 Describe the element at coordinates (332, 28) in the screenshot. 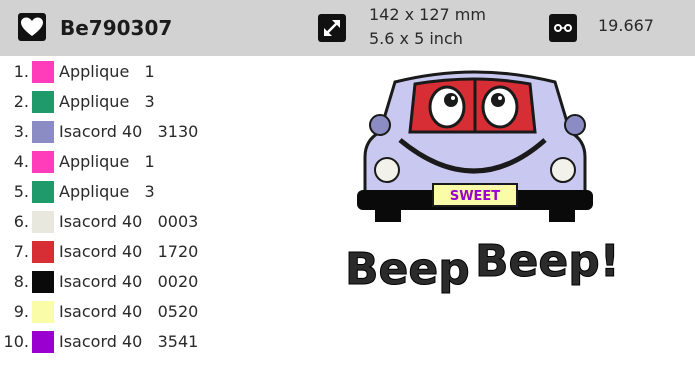

I see `resize-arrows-icon` at that location.